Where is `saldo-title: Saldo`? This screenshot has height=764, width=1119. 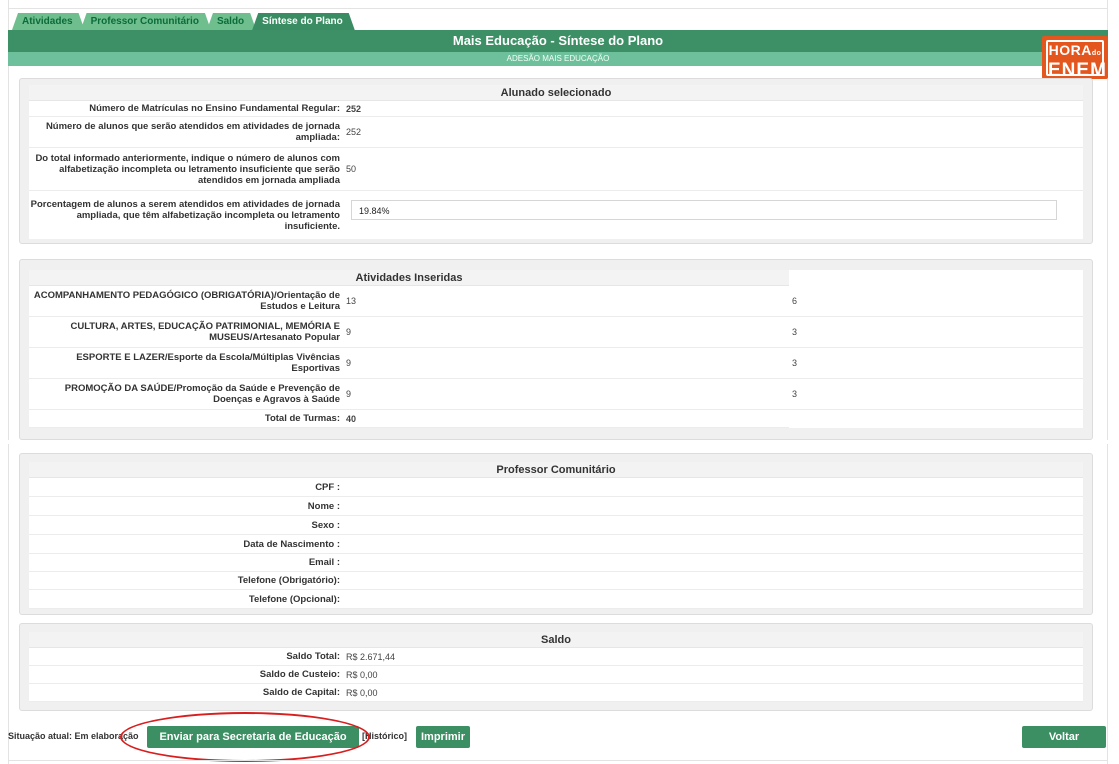 saldo-title: Saldo is located at coordinates (556, 640).